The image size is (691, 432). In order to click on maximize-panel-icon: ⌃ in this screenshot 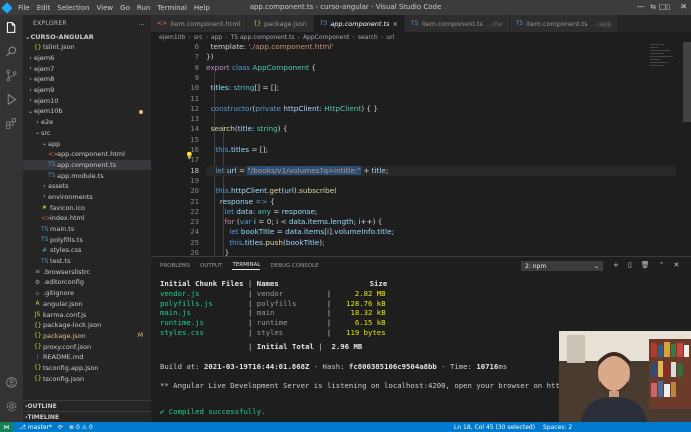, I will do `click(662, 265)`.